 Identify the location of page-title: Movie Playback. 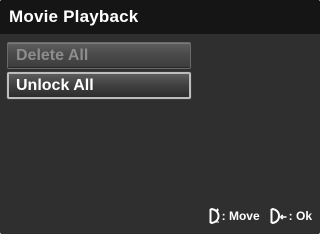
(74, 16).